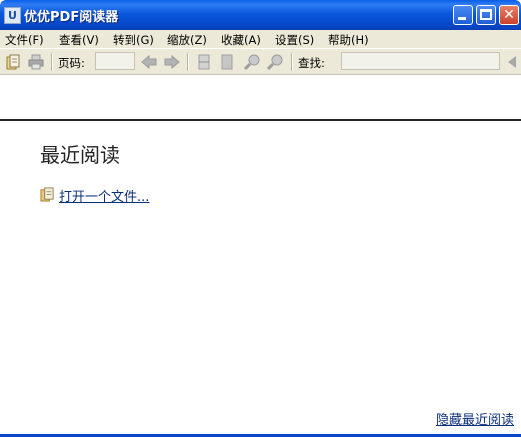 The image size is (521, 437). What do you see at coordinates (512, 62) in the screenshot?
I see `find-previous-arrow-icon` at bounding box center [512, 62].